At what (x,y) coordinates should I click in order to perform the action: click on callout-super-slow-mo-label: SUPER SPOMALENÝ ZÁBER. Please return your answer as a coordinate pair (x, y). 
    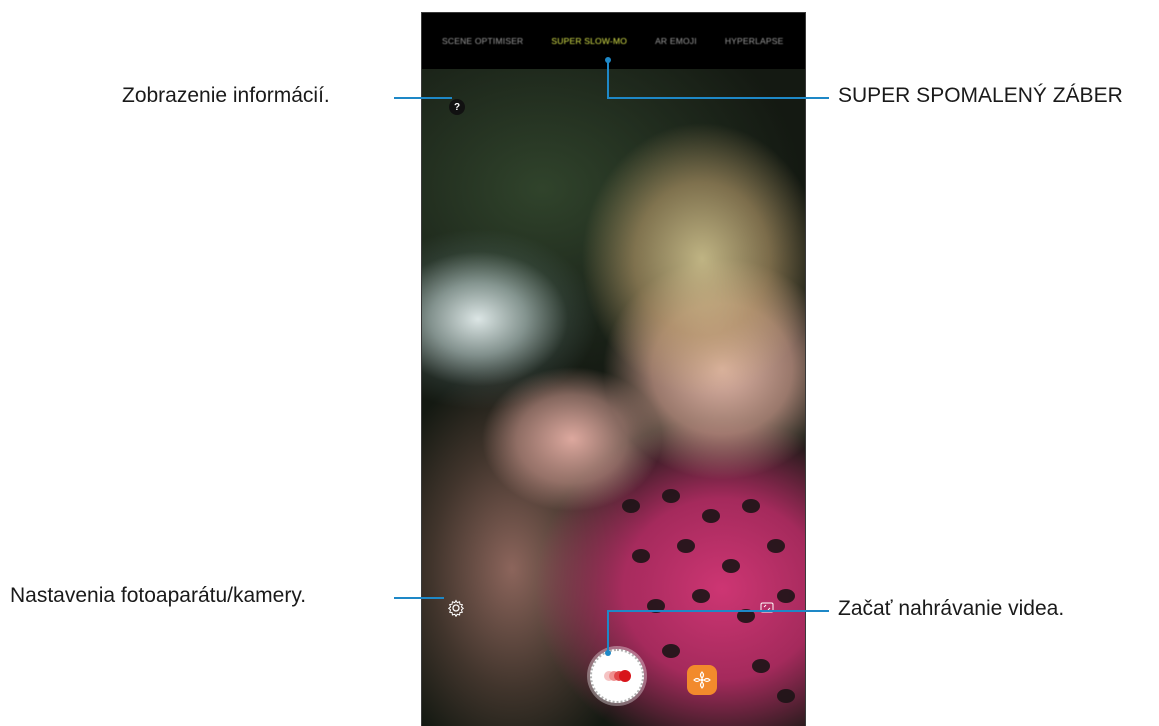
    Looking at the image, I should click on (980, 95).